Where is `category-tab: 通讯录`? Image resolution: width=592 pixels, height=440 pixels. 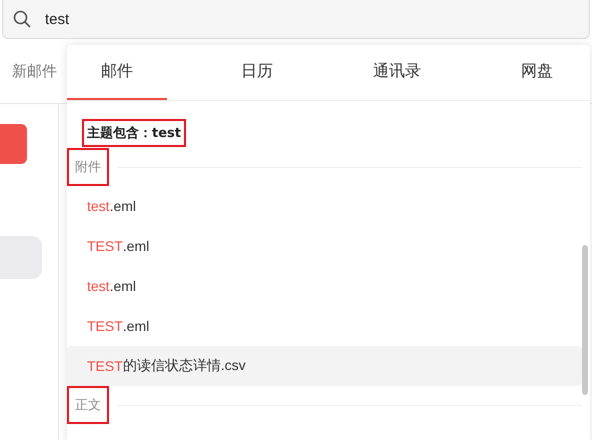
category-tab: 通讯录 is located at coordinates (397, 72).